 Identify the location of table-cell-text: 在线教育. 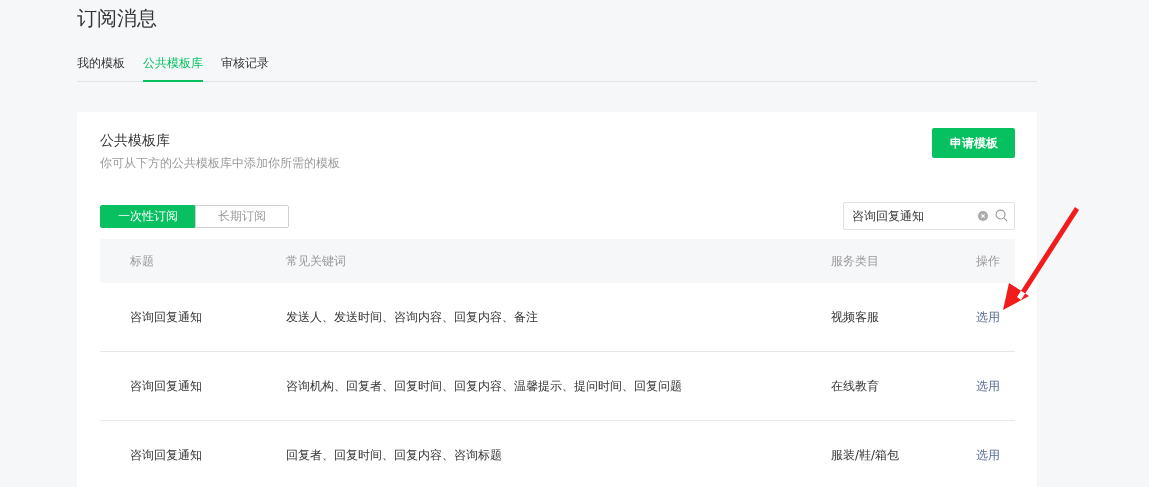
(855, 386).